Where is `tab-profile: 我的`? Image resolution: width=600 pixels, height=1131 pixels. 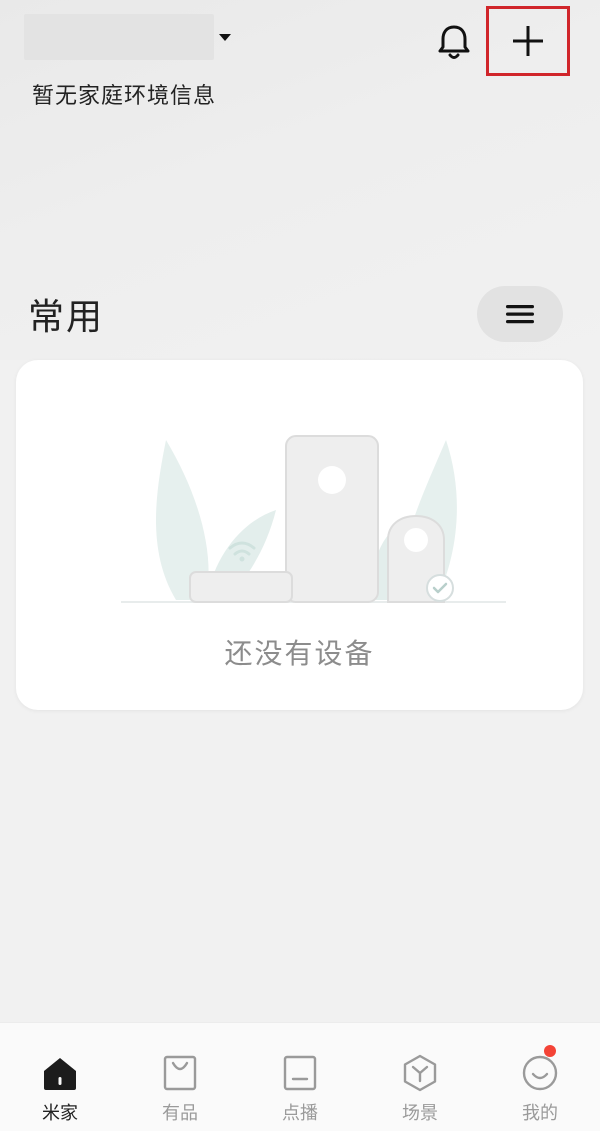
tab-profile: 我的 is located at coordinates (540, 1077).